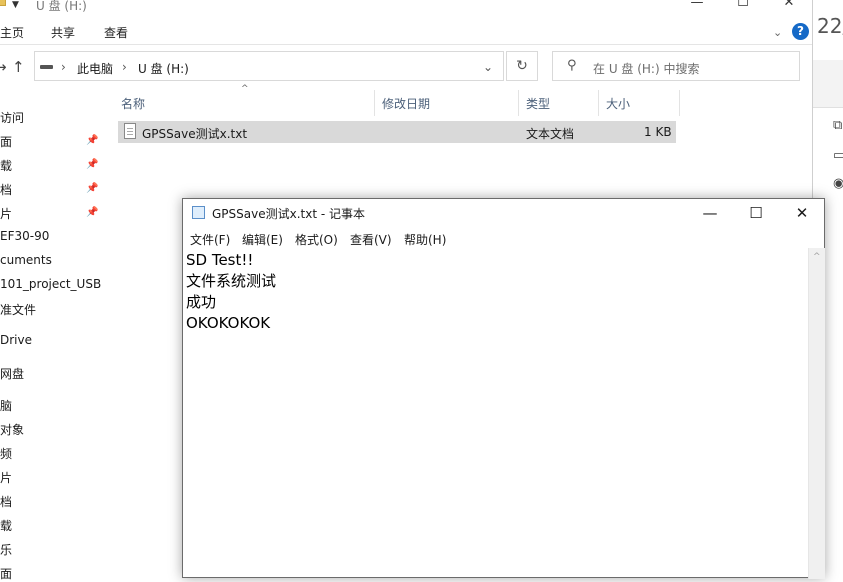  Describe the element at coordinates (201, 302) in the screenshot. I see `text-line: 成功` at that location.